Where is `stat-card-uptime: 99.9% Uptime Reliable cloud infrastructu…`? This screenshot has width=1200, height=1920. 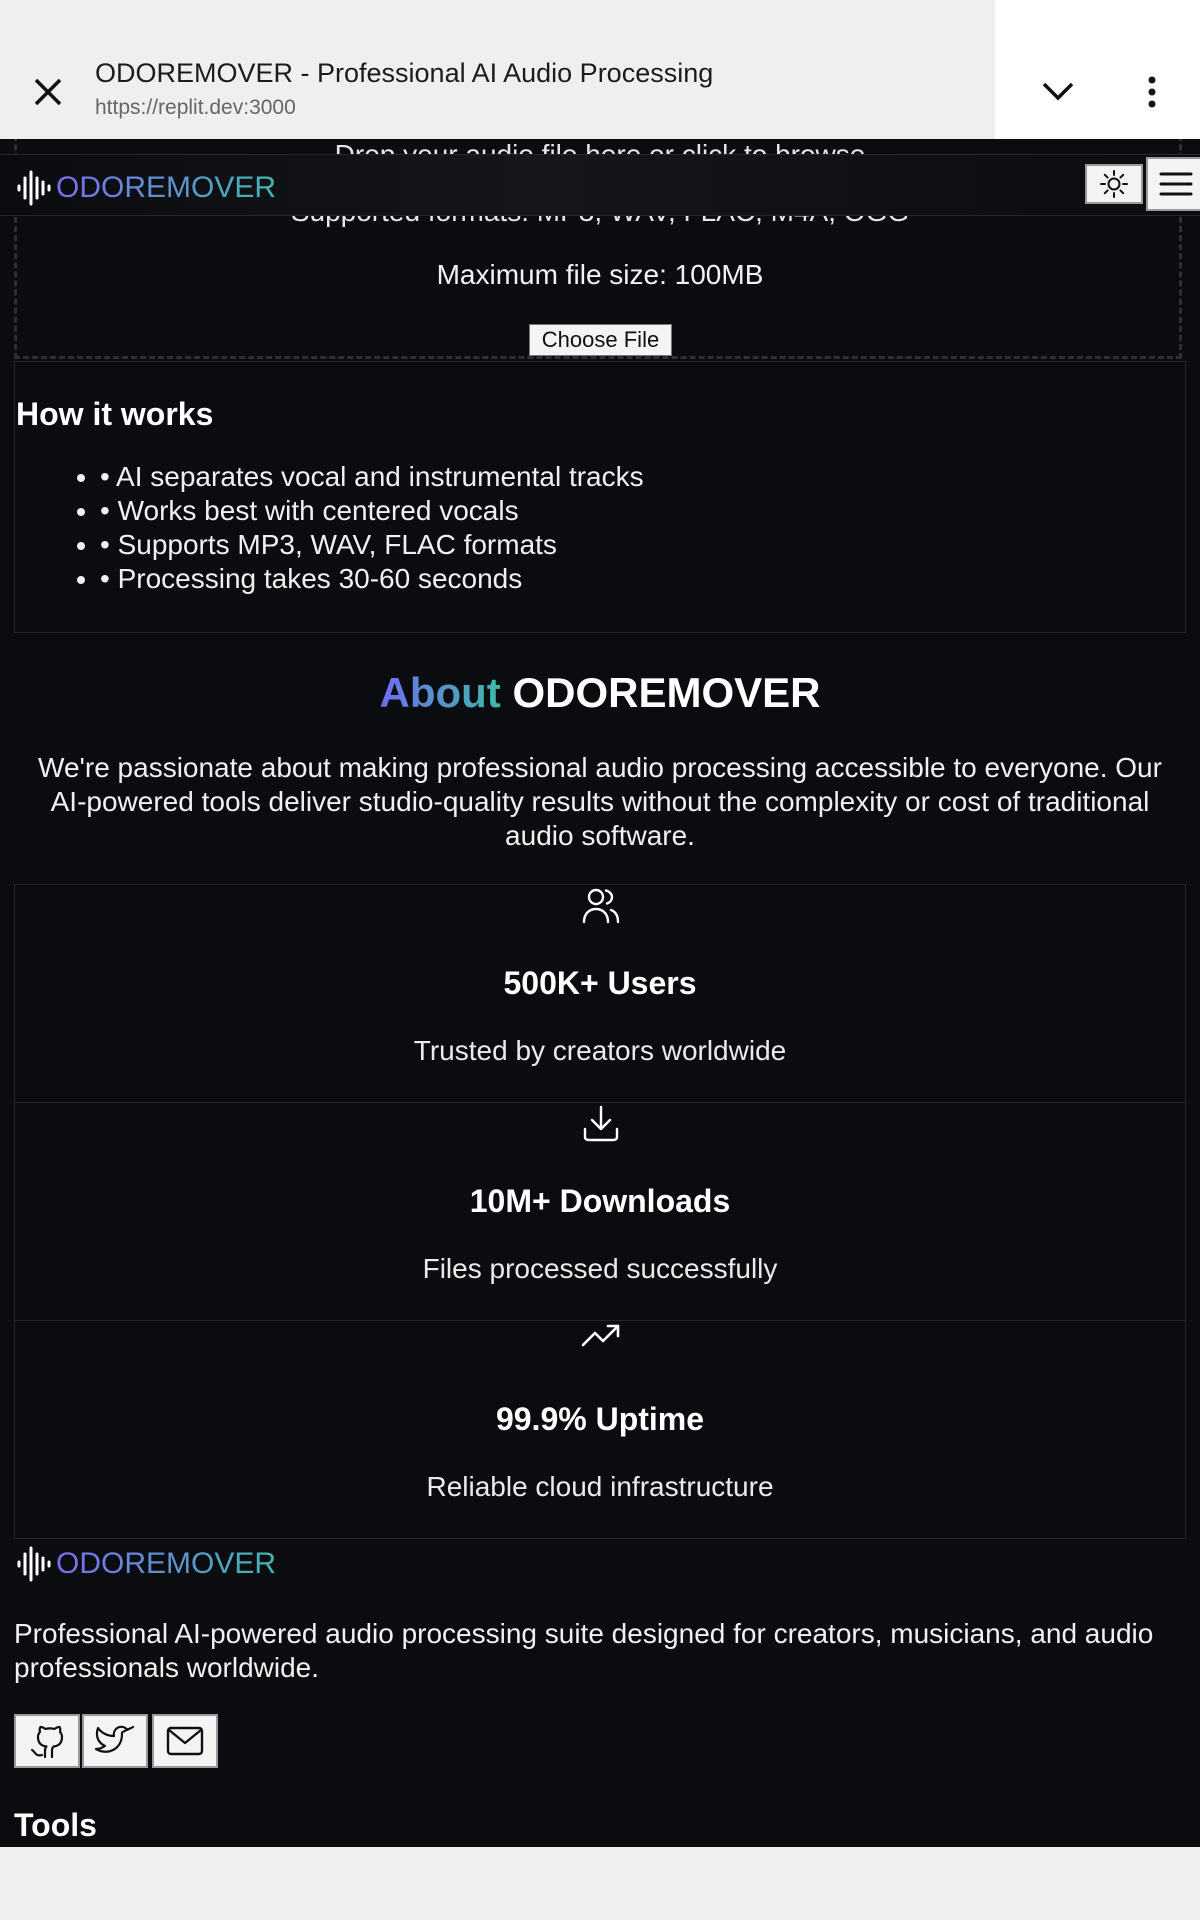
stat-card-uptime: 99.9% Uptime Reliable cloud infrastructu… is located at coordinates (600, 1429).